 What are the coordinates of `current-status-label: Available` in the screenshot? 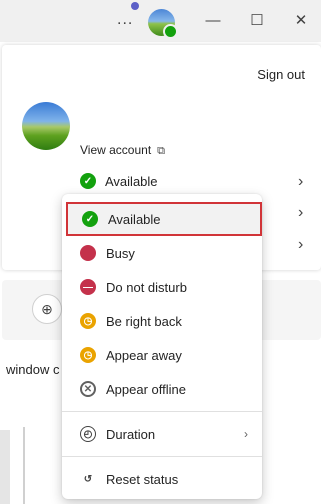 It's located at (131, 181).